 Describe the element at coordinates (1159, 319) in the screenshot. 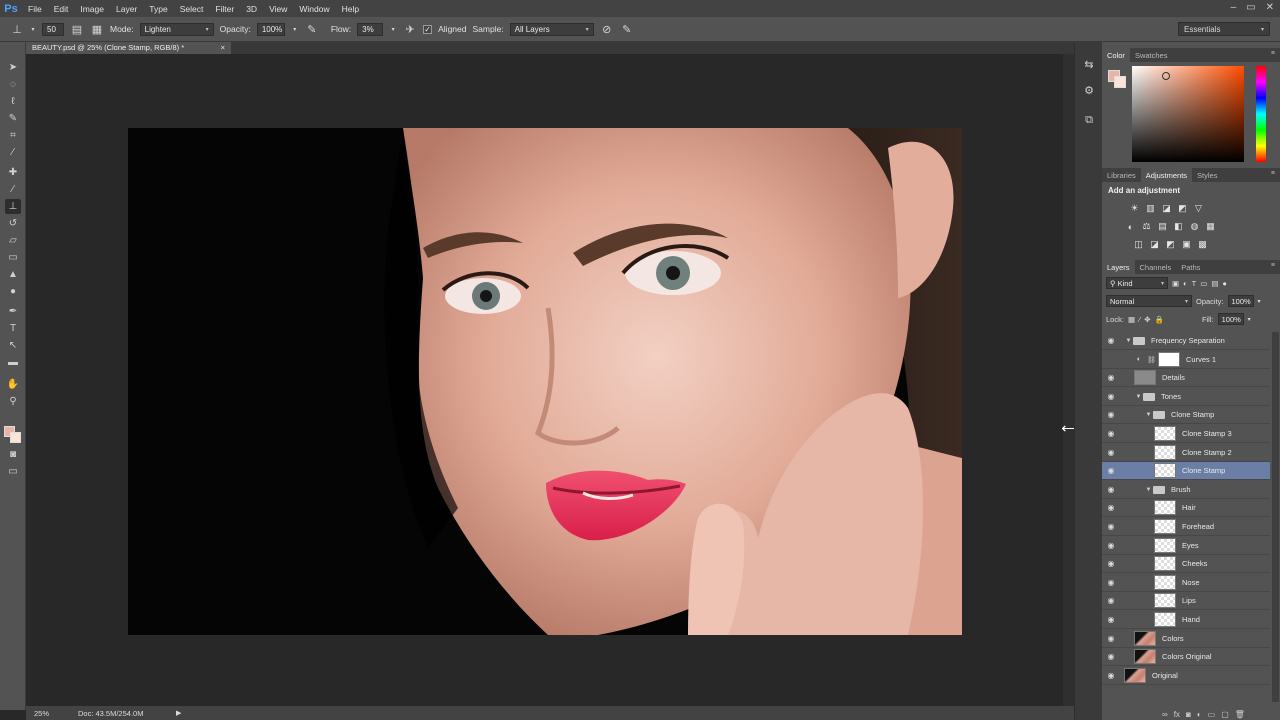

I see `lock-all-icon: 🔒` at that location.